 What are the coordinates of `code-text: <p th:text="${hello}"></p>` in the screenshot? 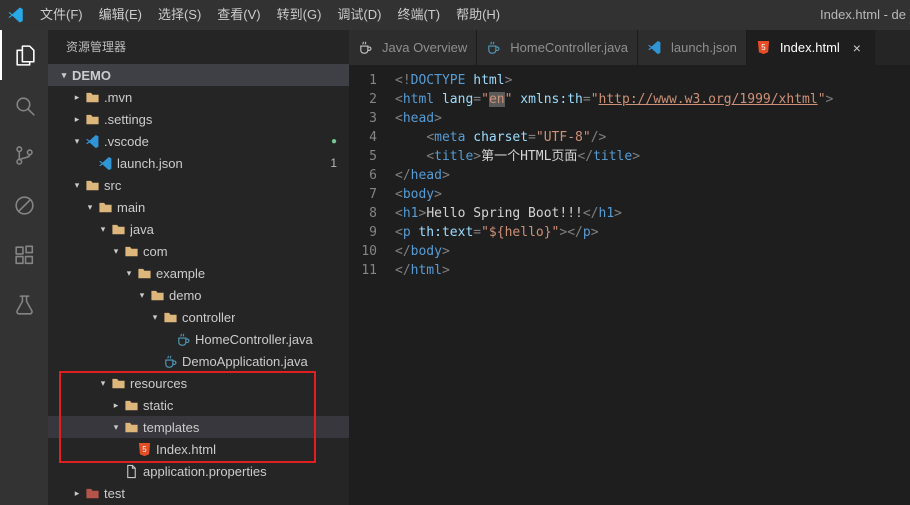 It's located at (497, 232).